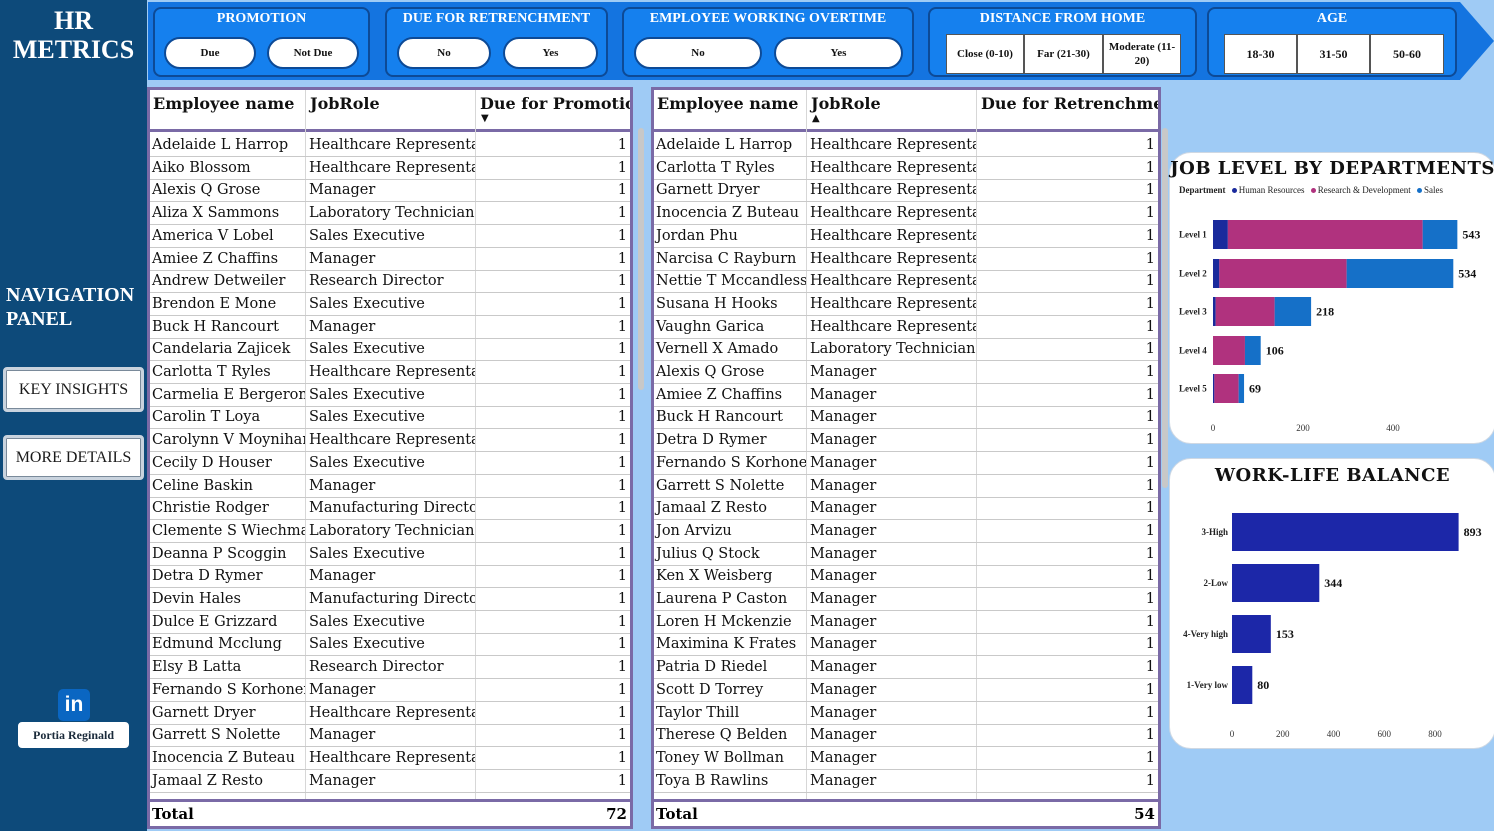 This screenshot has height=831, width=1494. I want to click on table-row: Julius Q Stock Manager 1, so click(906, 554).